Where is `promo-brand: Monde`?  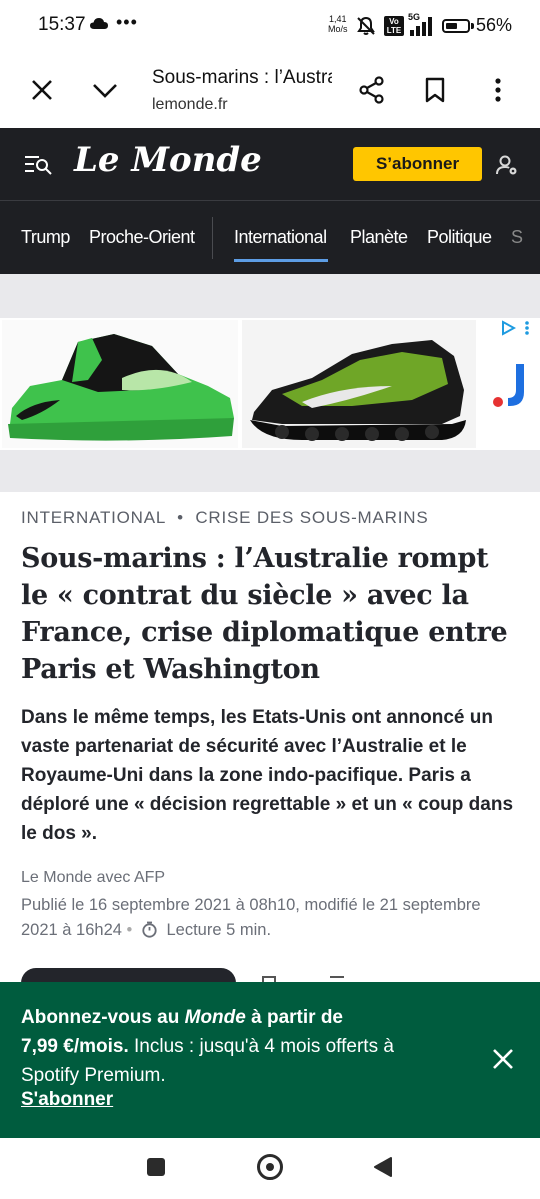
promo-brand: Monde is located at coordinates (215, 1017).